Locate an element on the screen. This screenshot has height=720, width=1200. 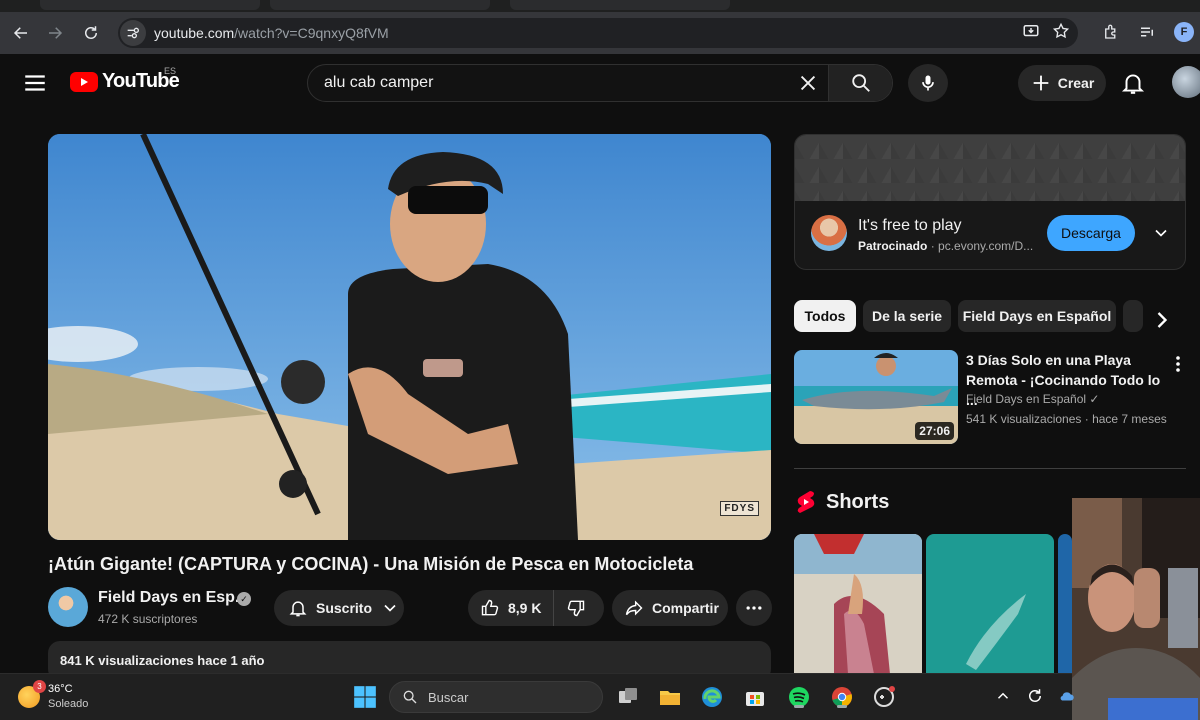
webcam-feed is located at coordinates (1136, 609).